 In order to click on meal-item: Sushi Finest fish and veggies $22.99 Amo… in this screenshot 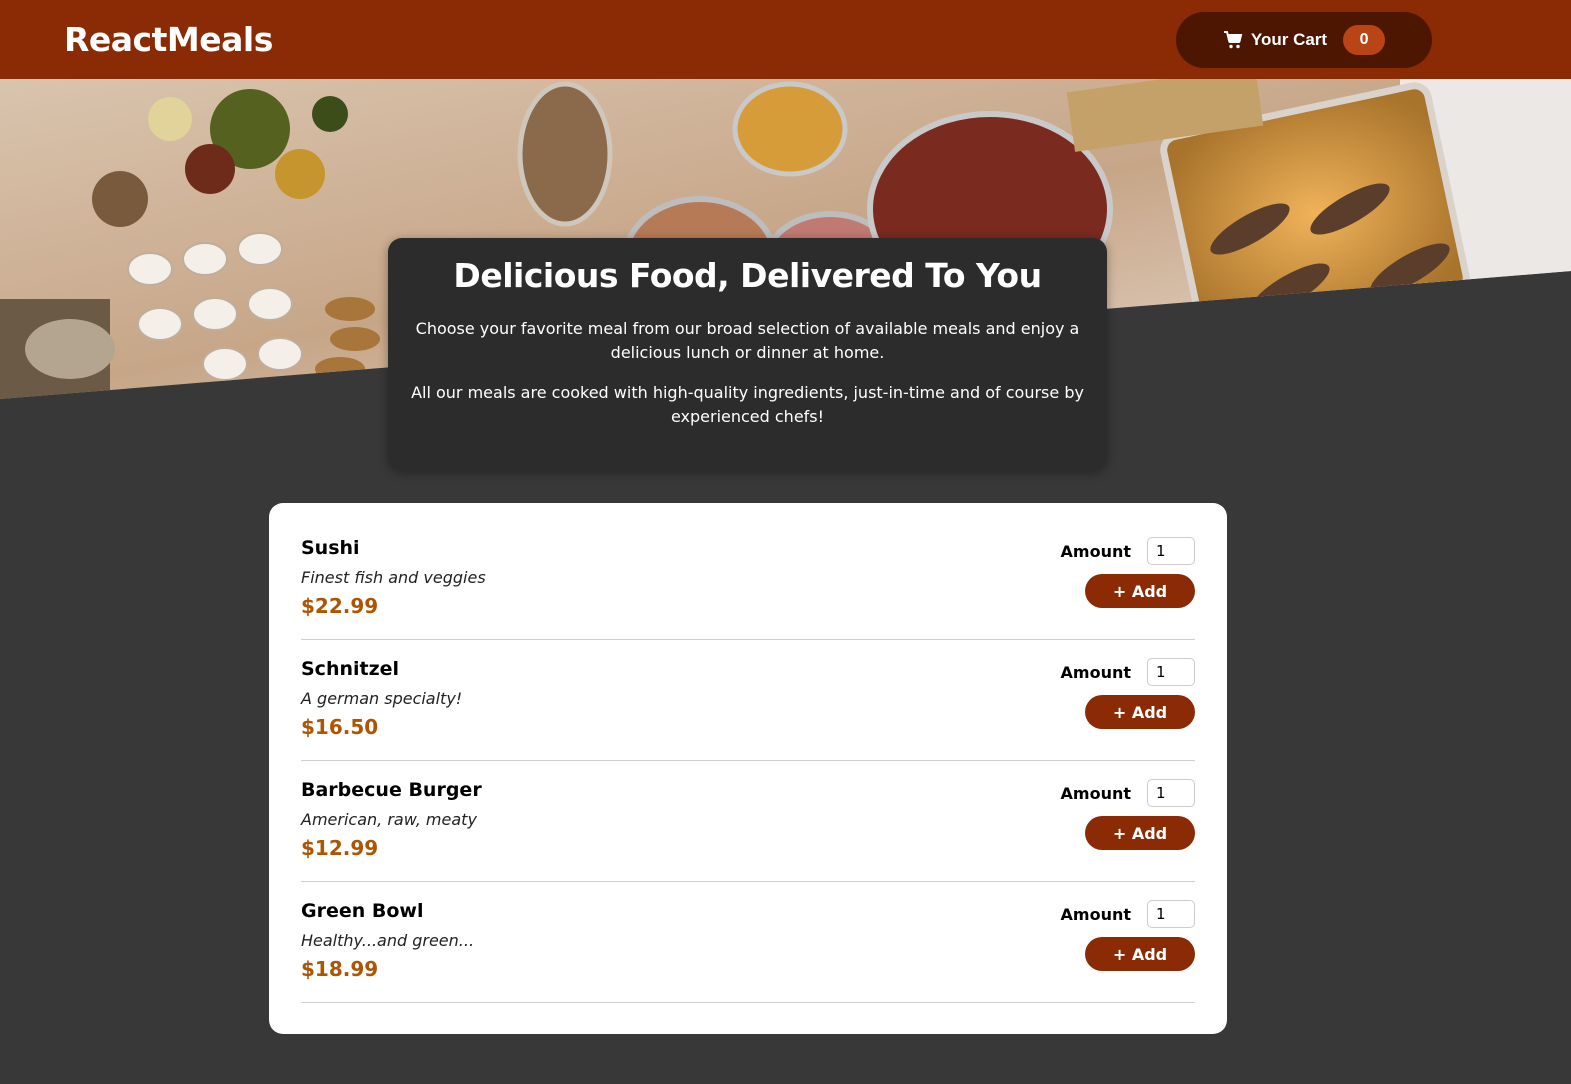, I will do `click(748, 579)`.